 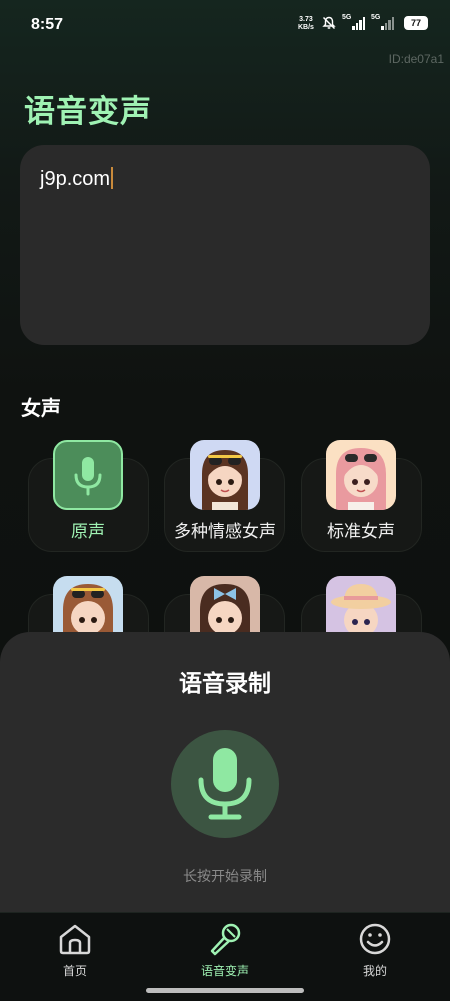 I want to click on text-input-value: j9p.com, so click(x=77, y=179).